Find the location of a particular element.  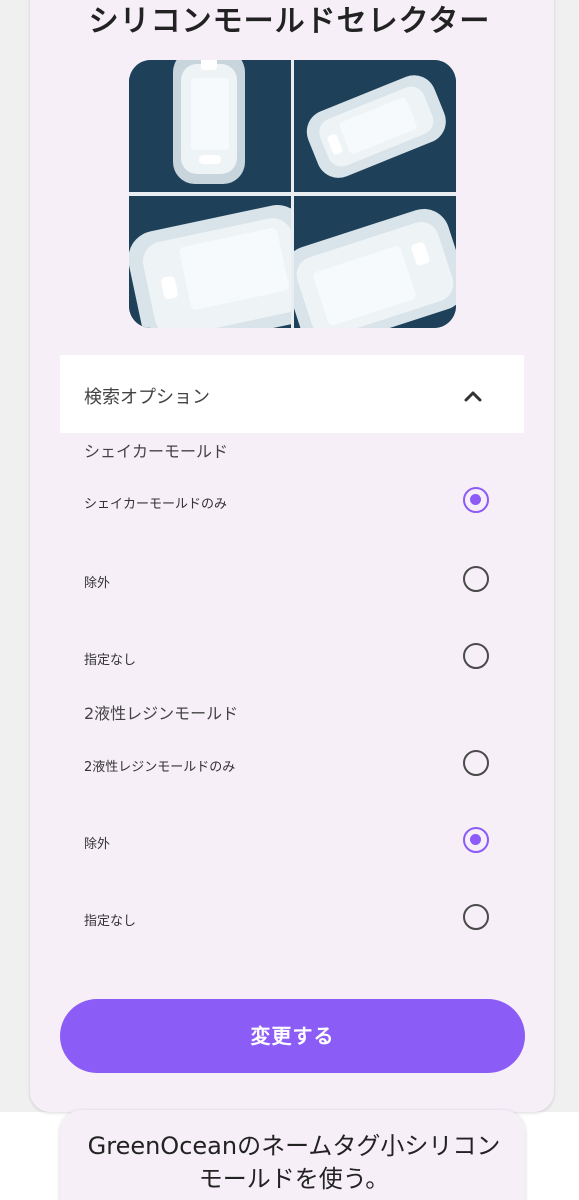

image-grid-divider is located at coordinates (292, 194).